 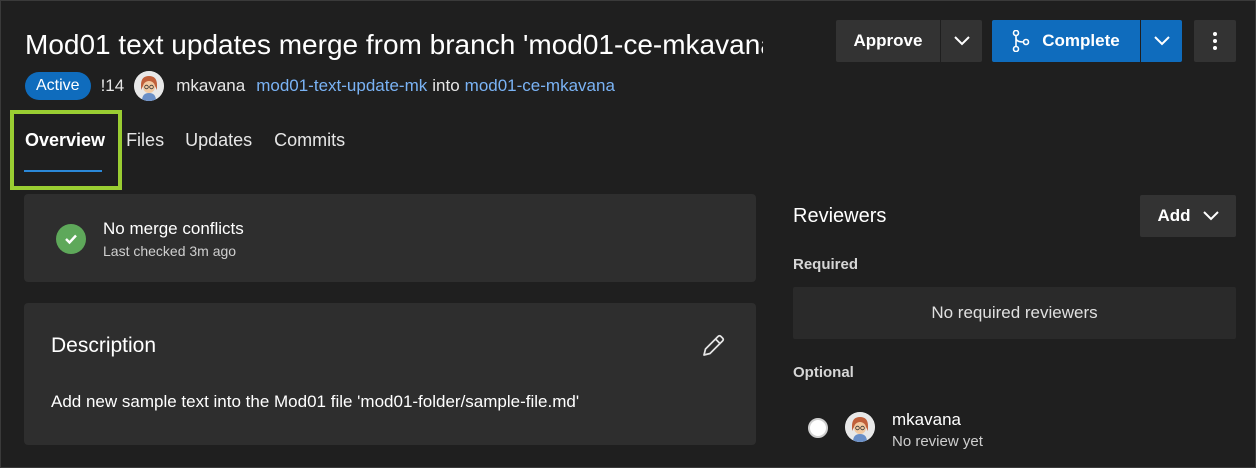 What do you see at coordinates (71, 239) in the screenshot?
I see `check-circle-icon` at bounding box center [71, 239].